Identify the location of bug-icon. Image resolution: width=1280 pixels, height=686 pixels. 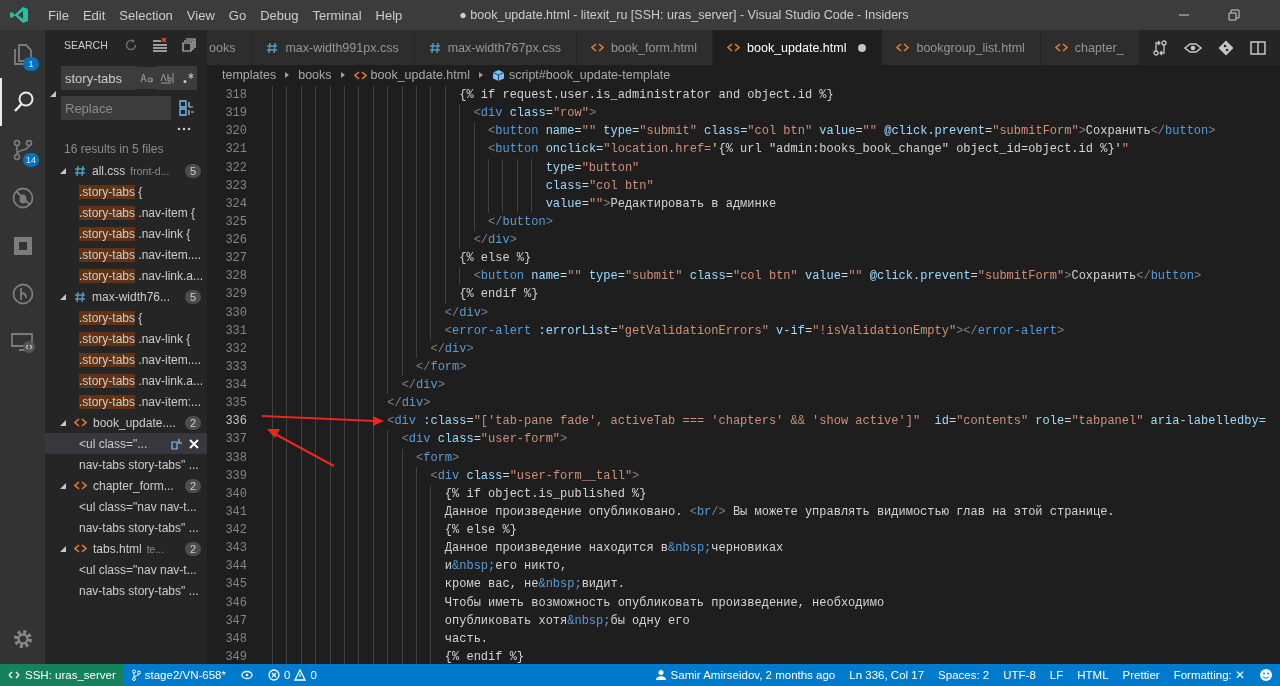
(22, 198).